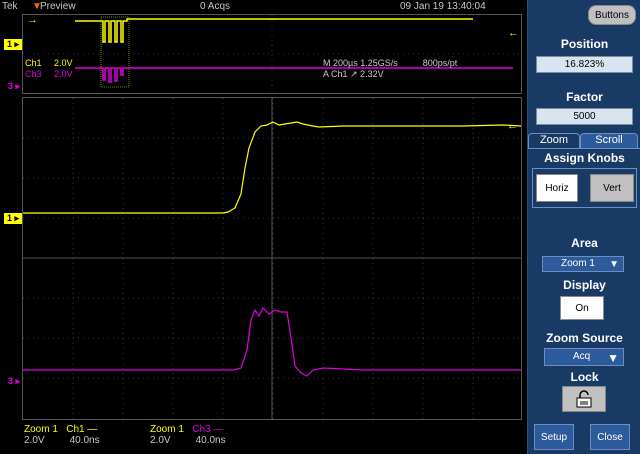 The height and width of the screenshot is (454, 640). Describe the element at coordinates (584, 64) in the screenshot. I see `position-value: 16.823%` at that location.